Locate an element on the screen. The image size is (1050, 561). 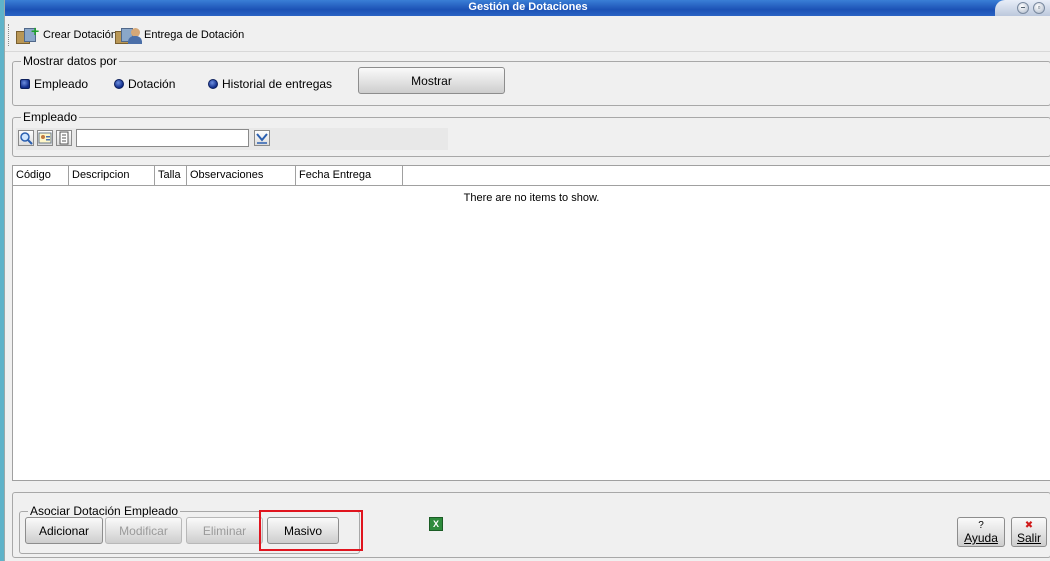
search-employee-button is located at coordinates (26, 138).